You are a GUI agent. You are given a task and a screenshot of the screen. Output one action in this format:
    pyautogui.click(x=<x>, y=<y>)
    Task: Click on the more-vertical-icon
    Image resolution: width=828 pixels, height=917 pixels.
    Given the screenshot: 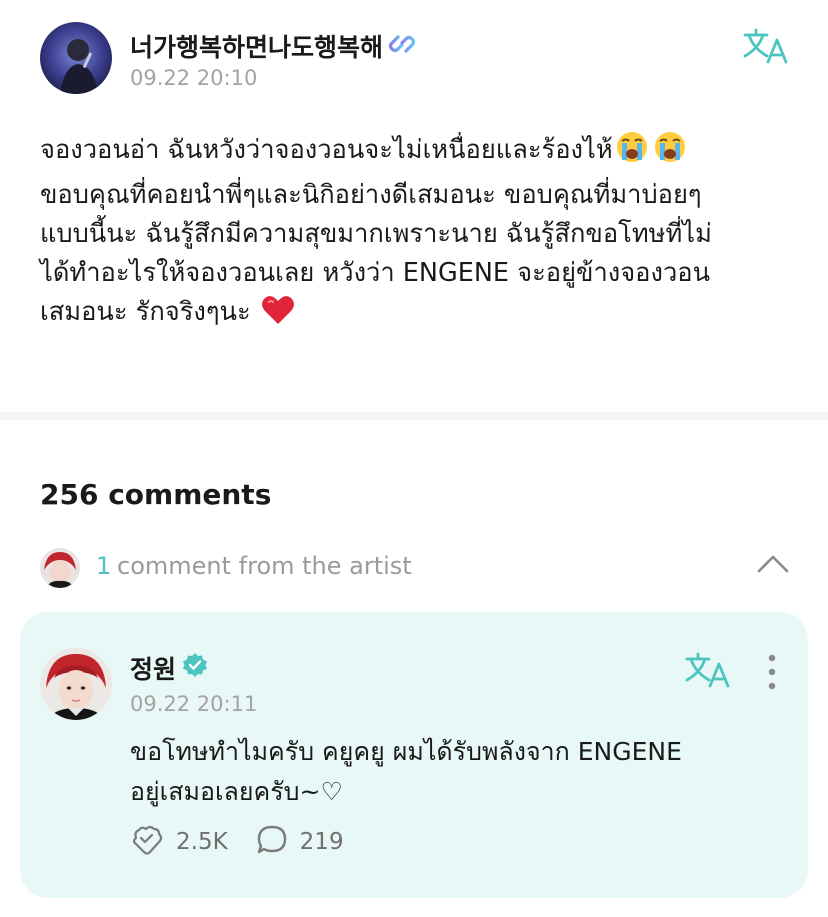 What is the action you would take?
    pyautogui.click(x=772, y=672)
    